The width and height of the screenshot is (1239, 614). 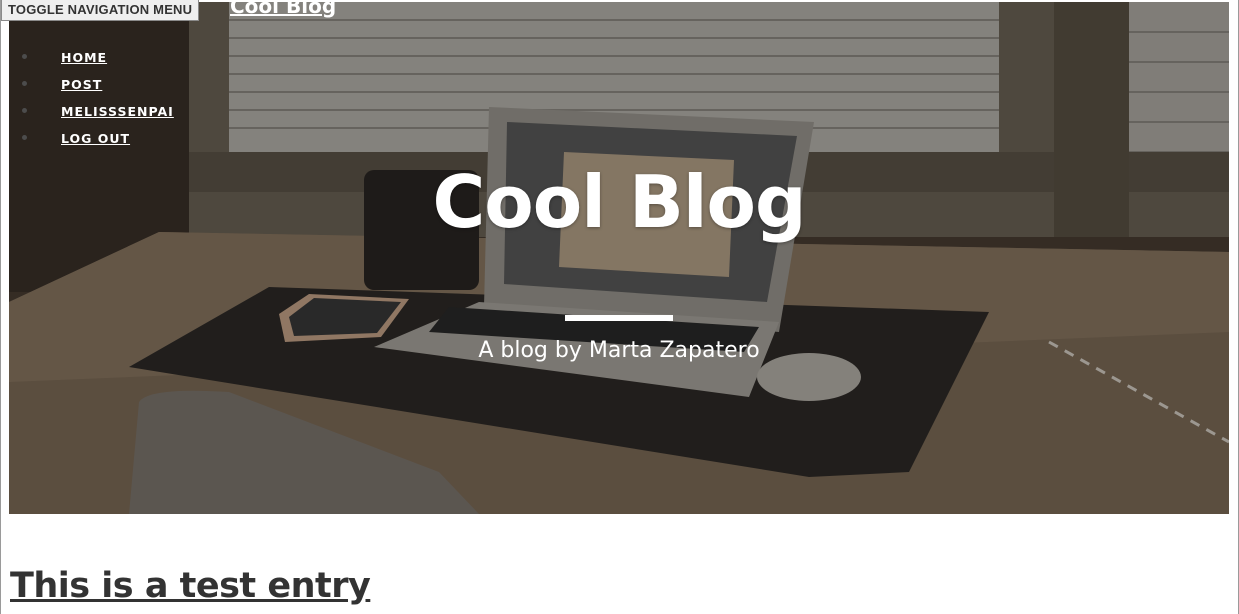 I want to click on nav-link-logout: LOG OUT, so click(x=95, y=138).